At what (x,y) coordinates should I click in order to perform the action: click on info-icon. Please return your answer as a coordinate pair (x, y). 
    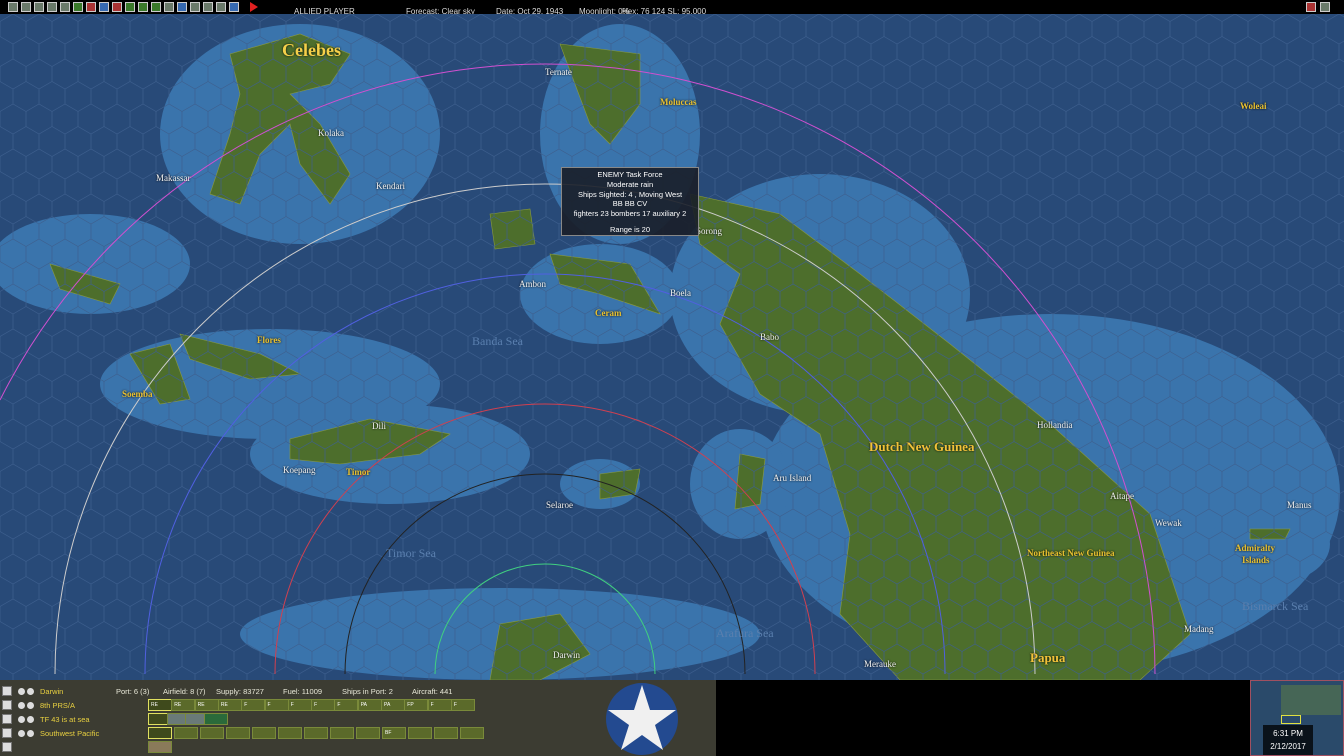
    Looking at the image, I should click on (12, 7).